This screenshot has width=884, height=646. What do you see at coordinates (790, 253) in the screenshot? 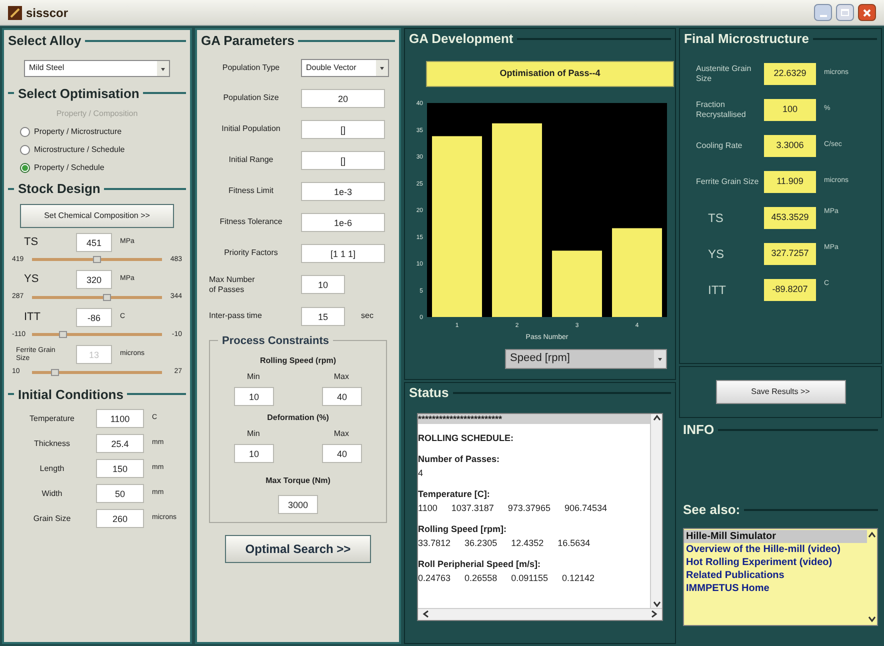
I see `result-value: 327.7257` at bounding box center [790, 253].